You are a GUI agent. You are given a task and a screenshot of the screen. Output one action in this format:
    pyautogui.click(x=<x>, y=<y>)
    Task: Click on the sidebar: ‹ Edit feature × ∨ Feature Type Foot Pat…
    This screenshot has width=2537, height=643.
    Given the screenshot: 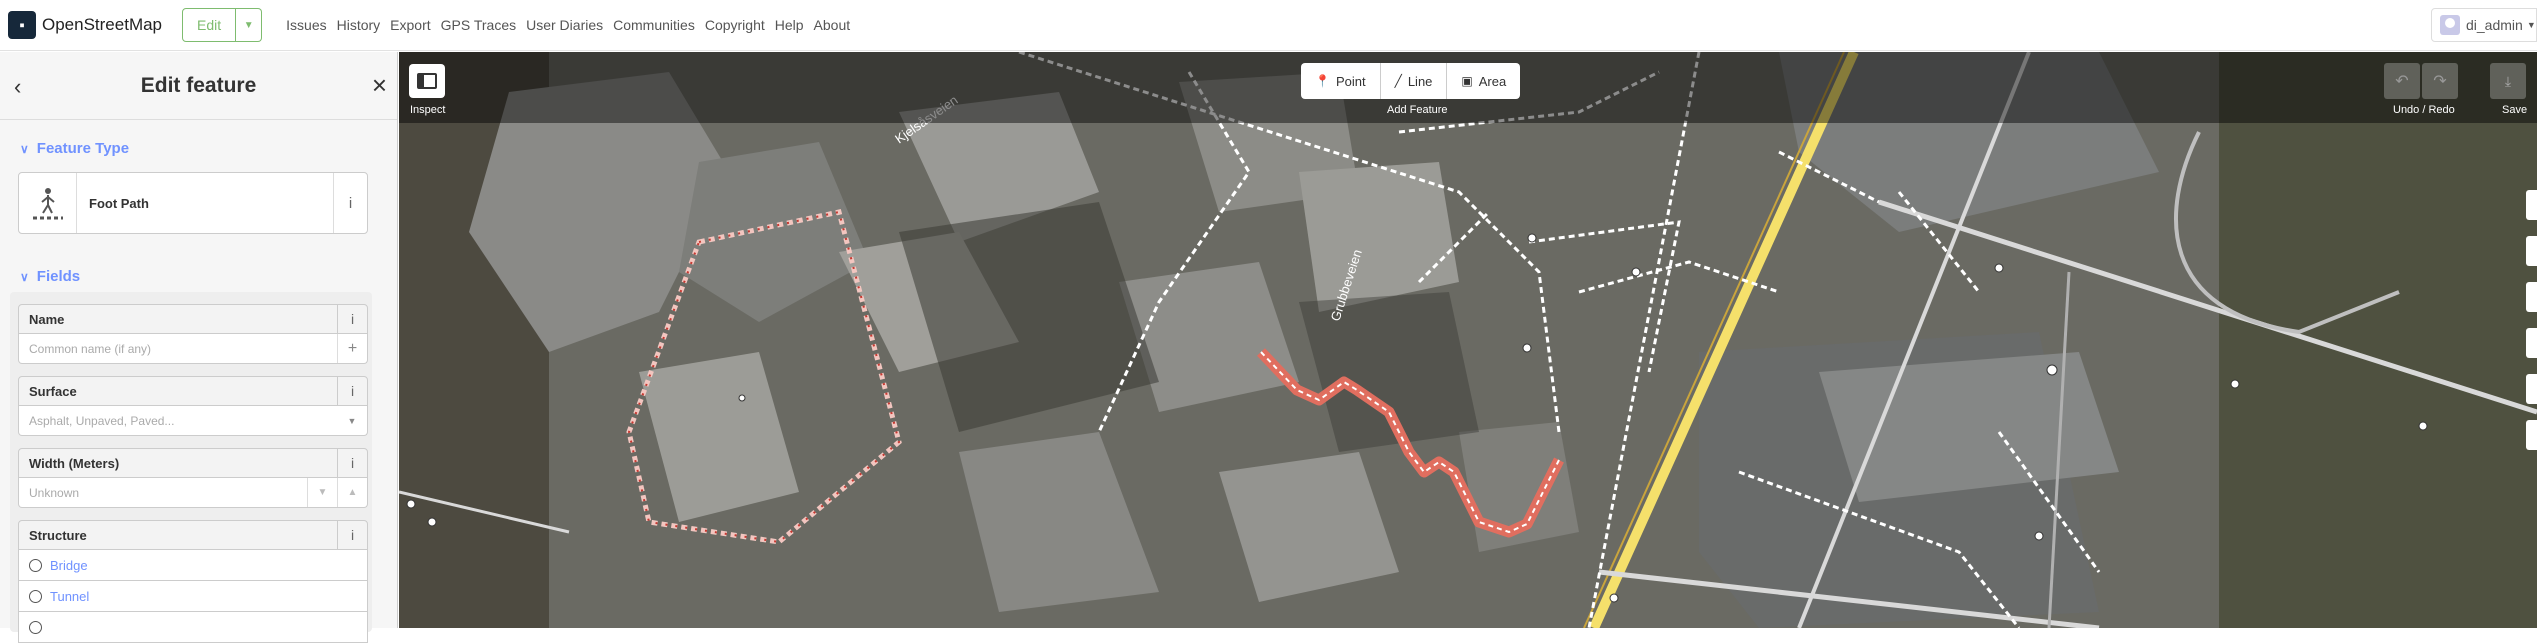 What is the action you would take?
    pyautogui.click(x=199, y=347)
    